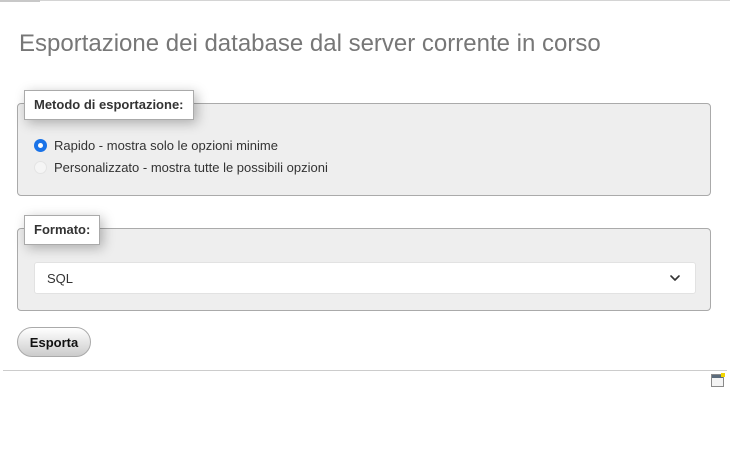  What do you see at coordinates (62, 230) in the screenshot?
I see `format-legend: Formato:` at bounding box center [62, 230].